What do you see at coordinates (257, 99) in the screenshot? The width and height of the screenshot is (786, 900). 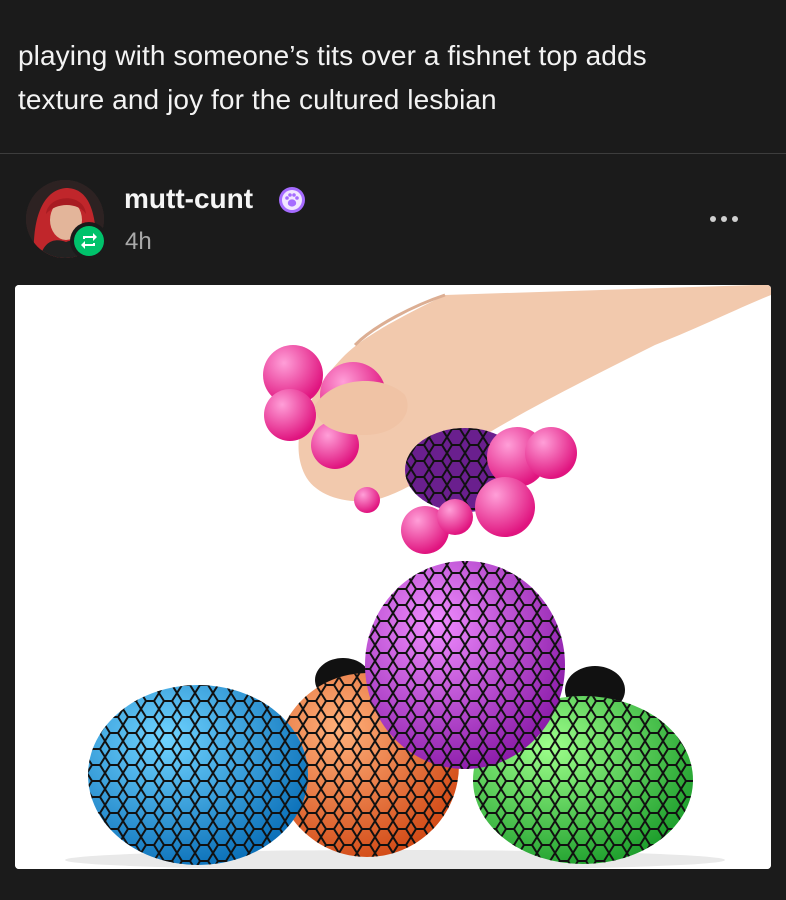 I see `post-text-line-2: texture and joy for the cultured lesbian` at bounding box center [257, 99].